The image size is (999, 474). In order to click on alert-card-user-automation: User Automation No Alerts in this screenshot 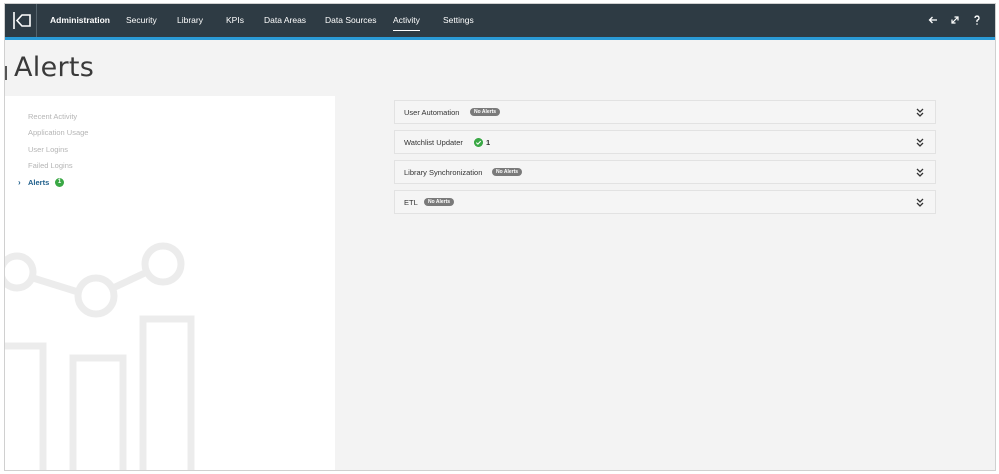, I will do `click(665, 112)`.